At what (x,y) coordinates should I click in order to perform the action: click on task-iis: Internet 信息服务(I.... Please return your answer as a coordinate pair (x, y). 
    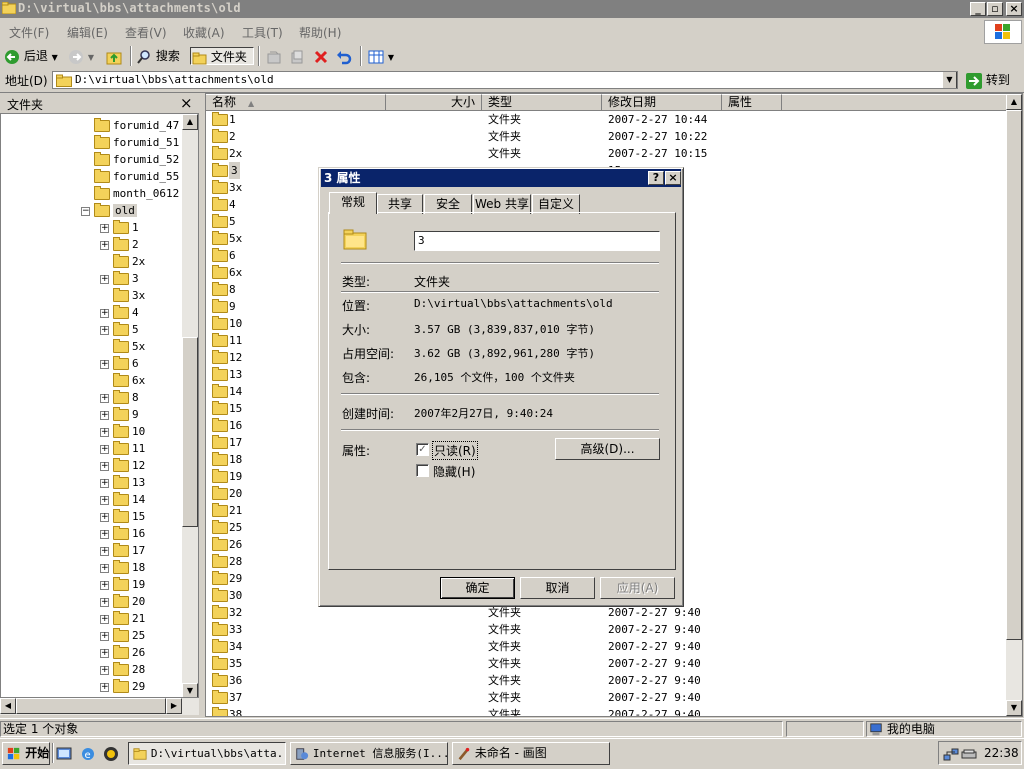
    Looking at the image, I should click on (369, 753).